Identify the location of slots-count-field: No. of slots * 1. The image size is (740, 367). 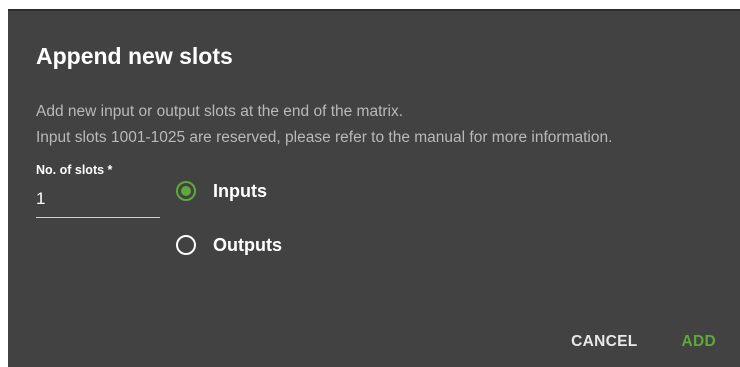
(98, 190).